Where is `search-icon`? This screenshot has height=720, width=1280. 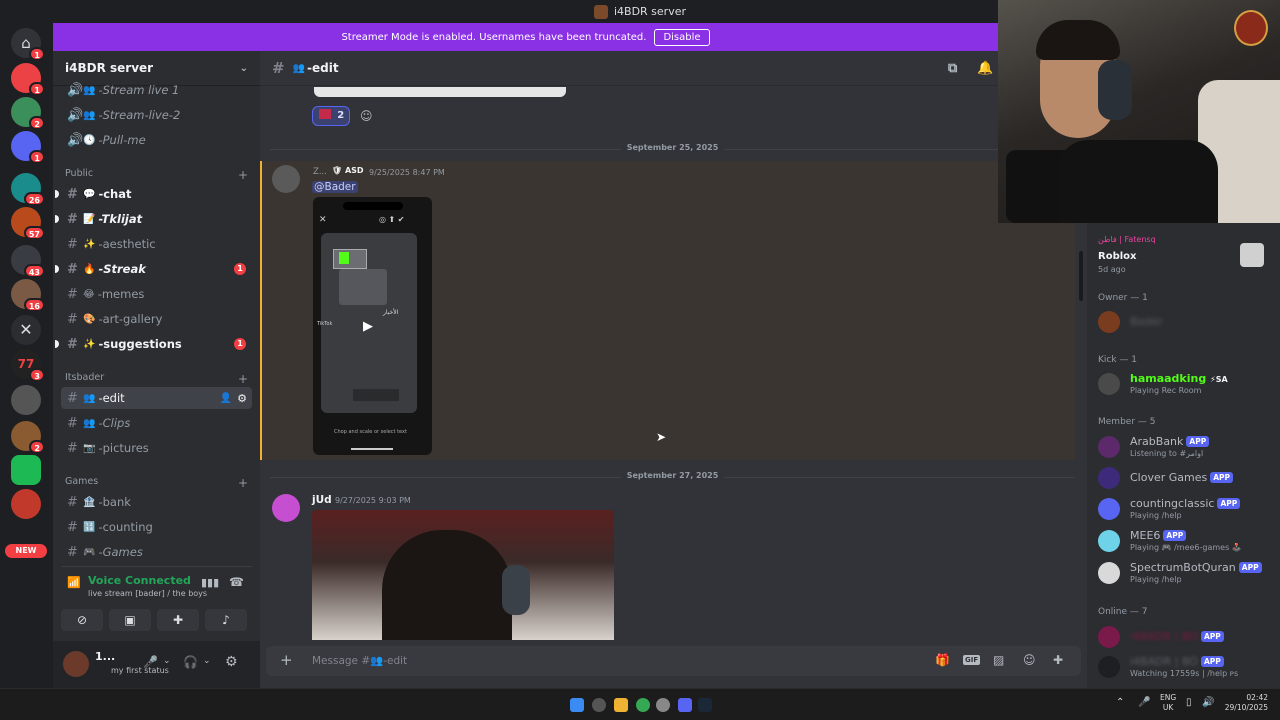
search-icon is located at coordinates (599, 705).